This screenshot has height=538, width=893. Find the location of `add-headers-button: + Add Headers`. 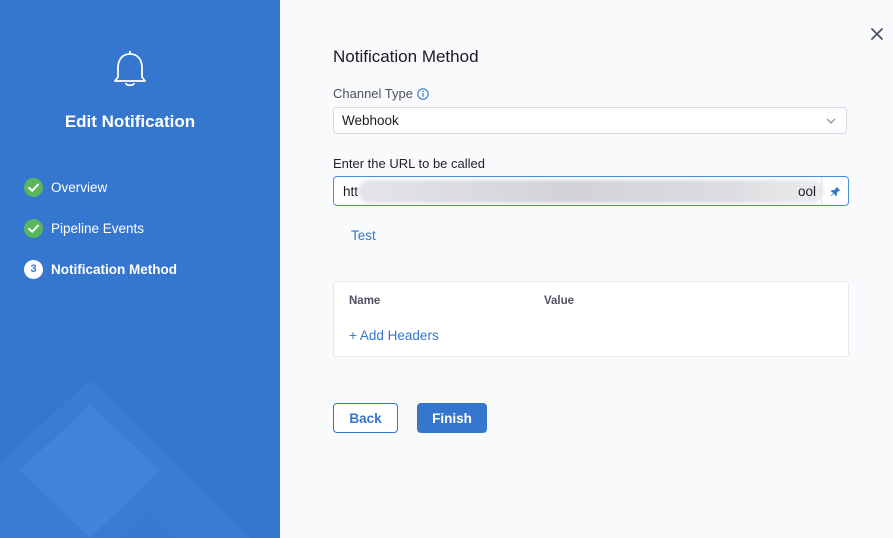

add-headers-button: + Add Headers is located at coordinates (394, 335).